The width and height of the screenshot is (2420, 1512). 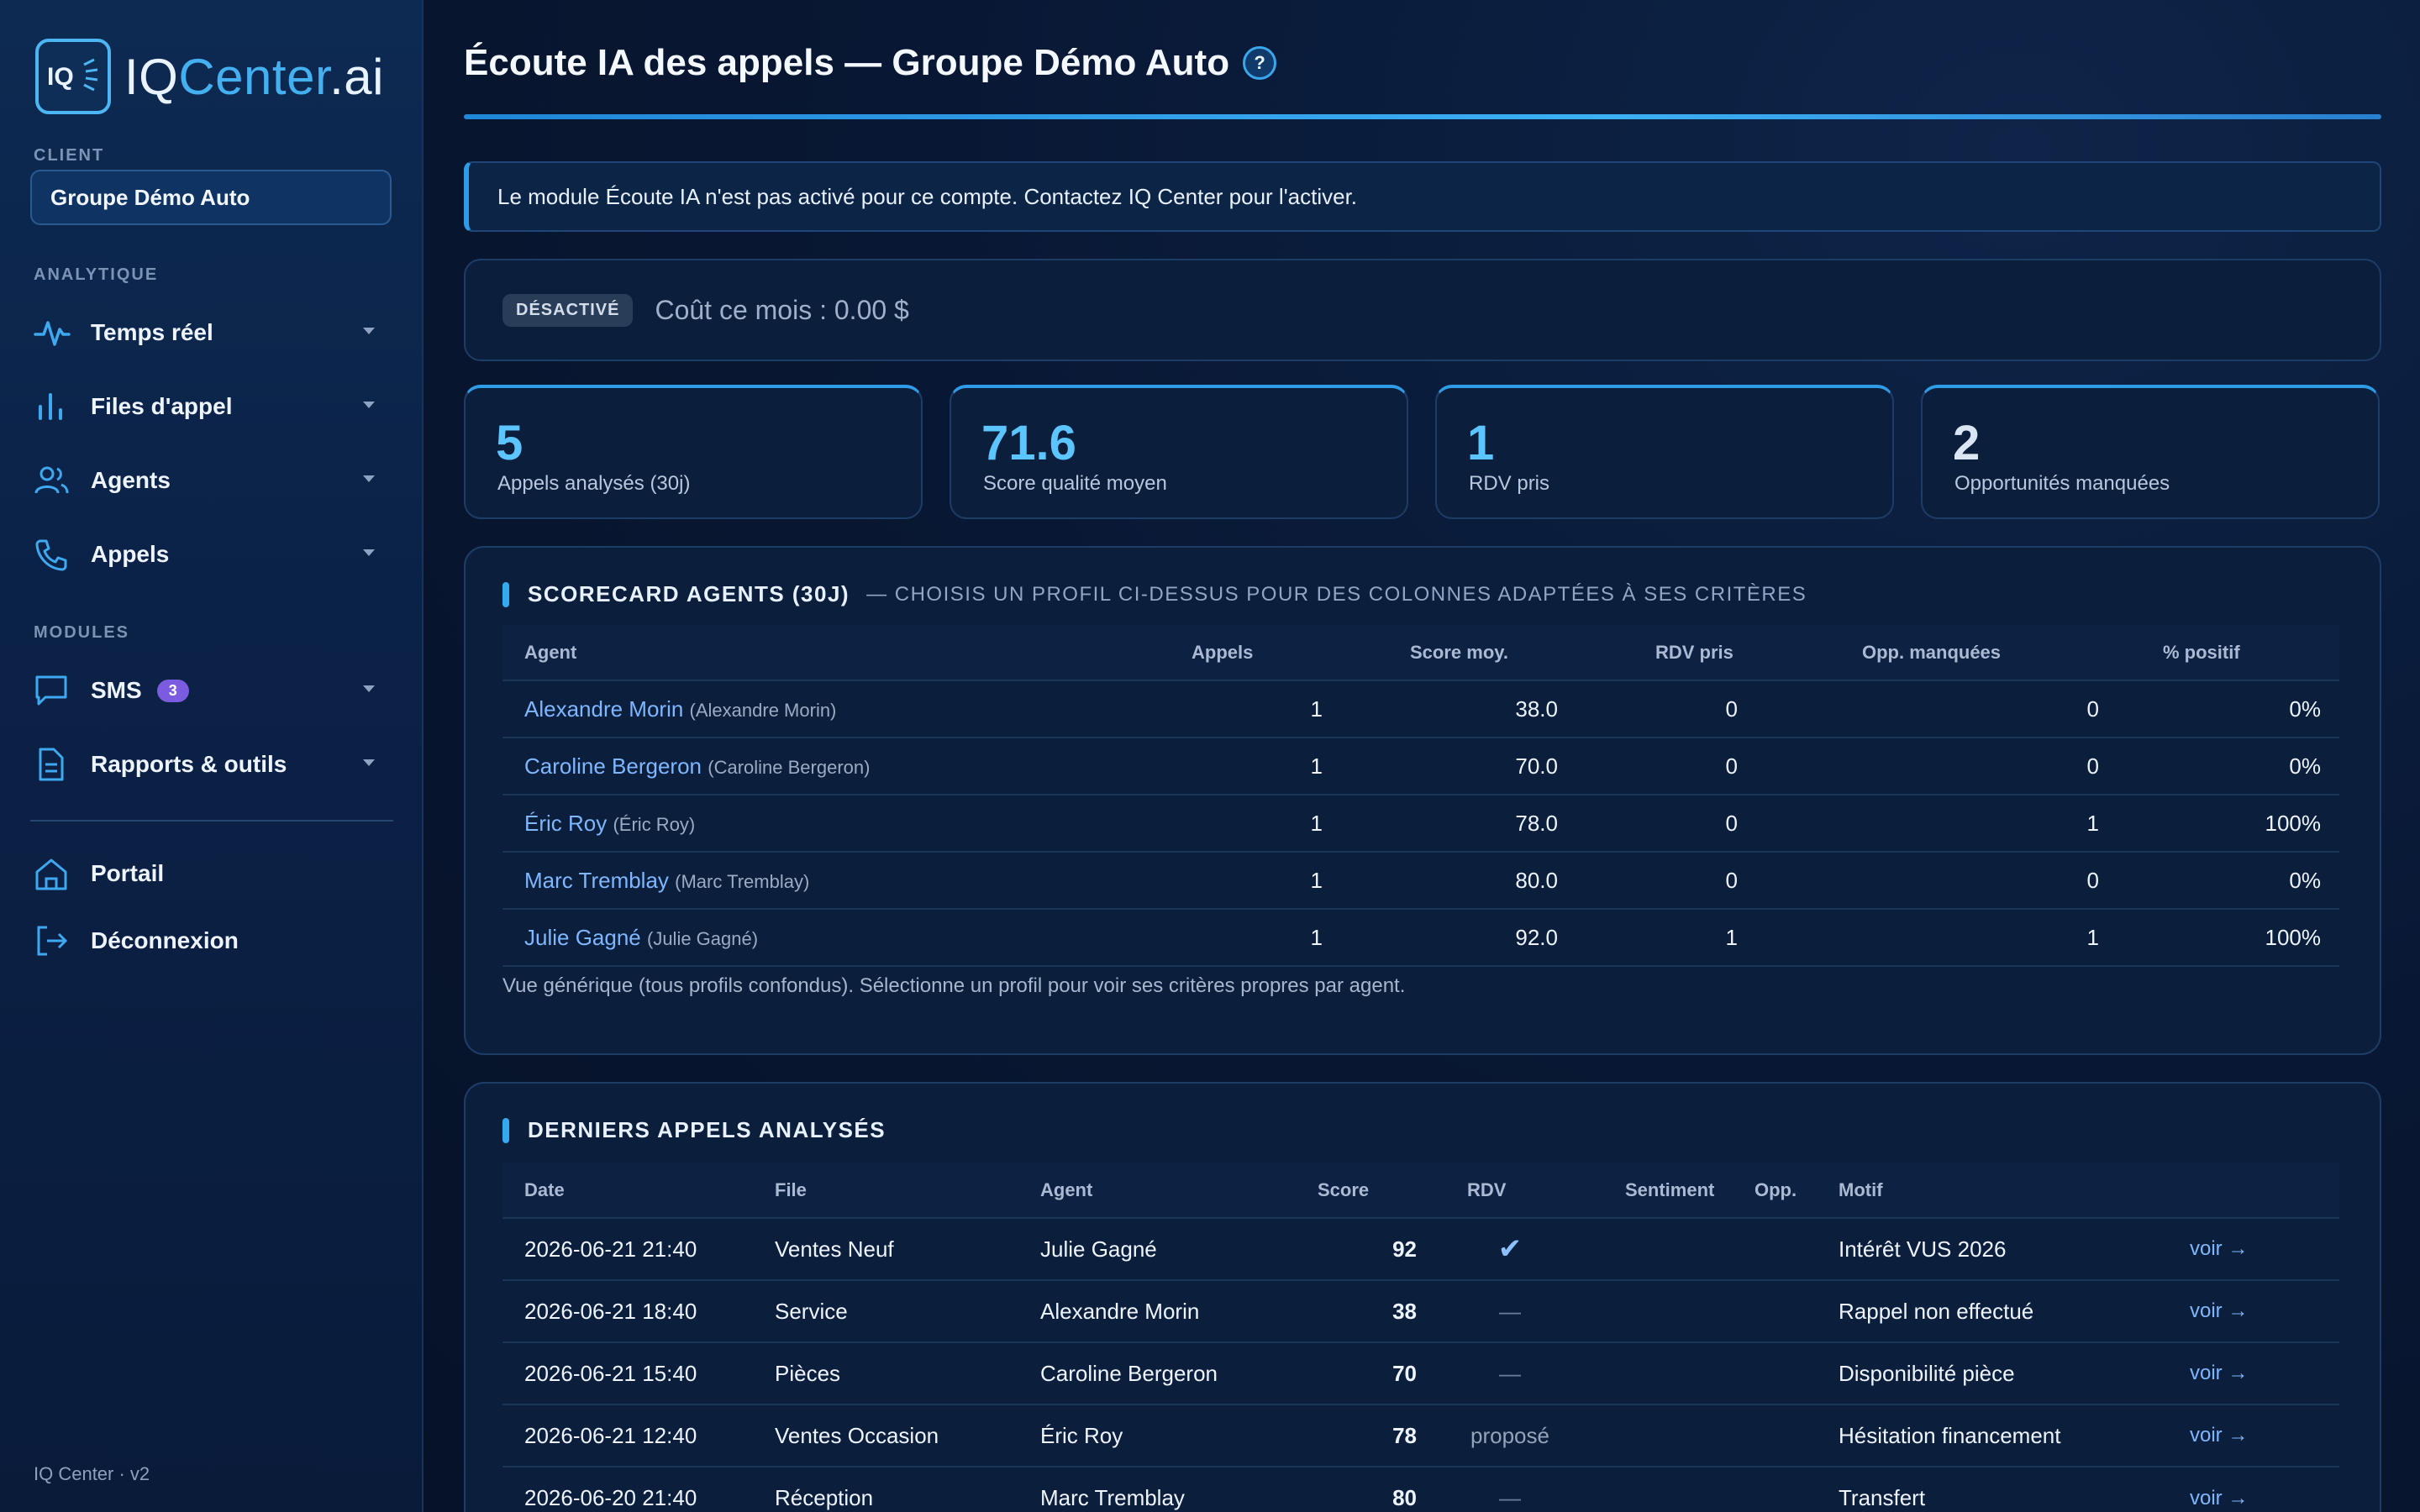 What do you see at coordinates (654, 824) in the screenshot?
I see `agent-alias: (Éric Roy)` at bounding box center [654, 824].